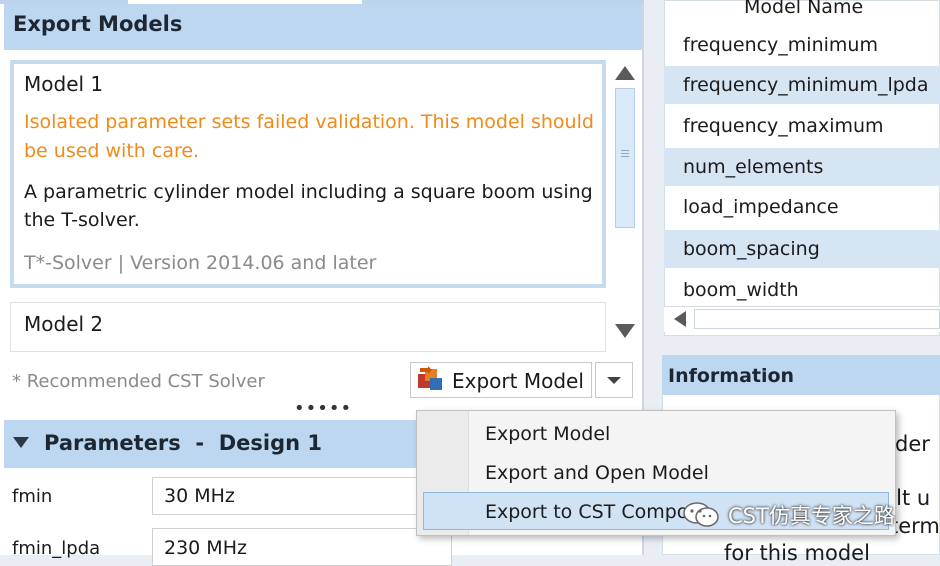 This screenshot has width=940, height=566. Describe the element at coordinates (761, 207) in the screenshot. I see `model-name-label: load_impedance` at that location.